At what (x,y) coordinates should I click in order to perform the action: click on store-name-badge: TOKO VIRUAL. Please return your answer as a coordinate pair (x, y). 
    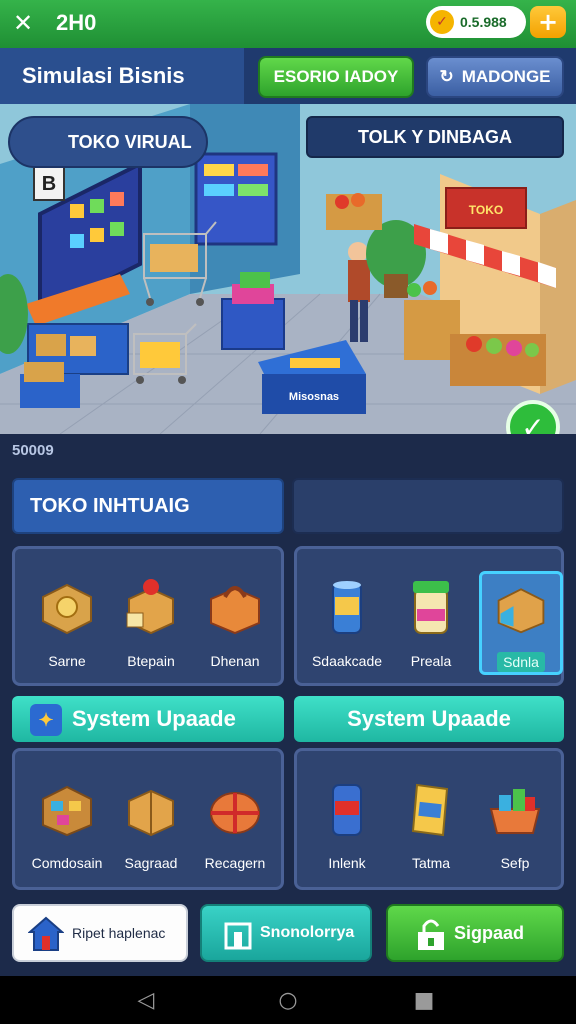
    Looking at the image, I should click on (108, 142).